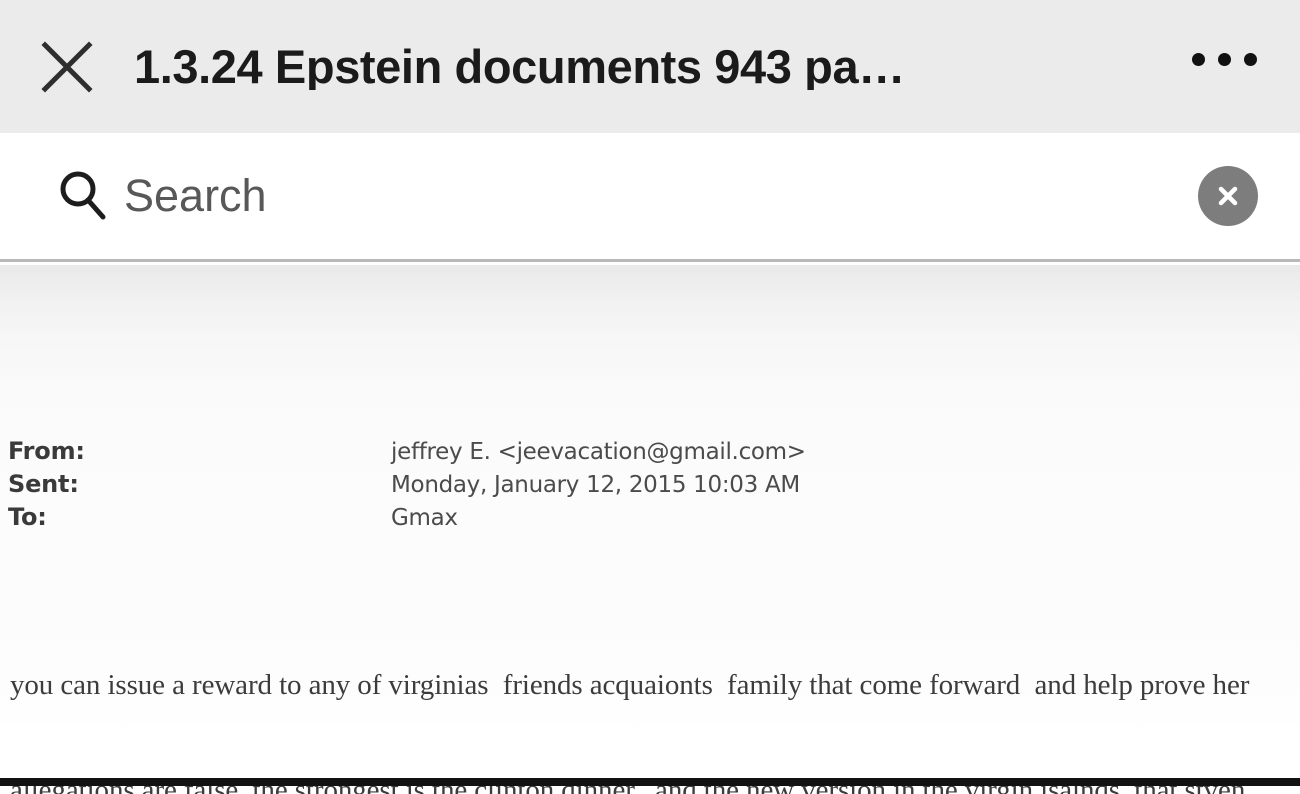 The width and height of the screenshot is (1300, 794). What do you see at coordinates (46, 451) in the screenshot?
I see `email-from-label: From:` at bounding box center [46, 451].